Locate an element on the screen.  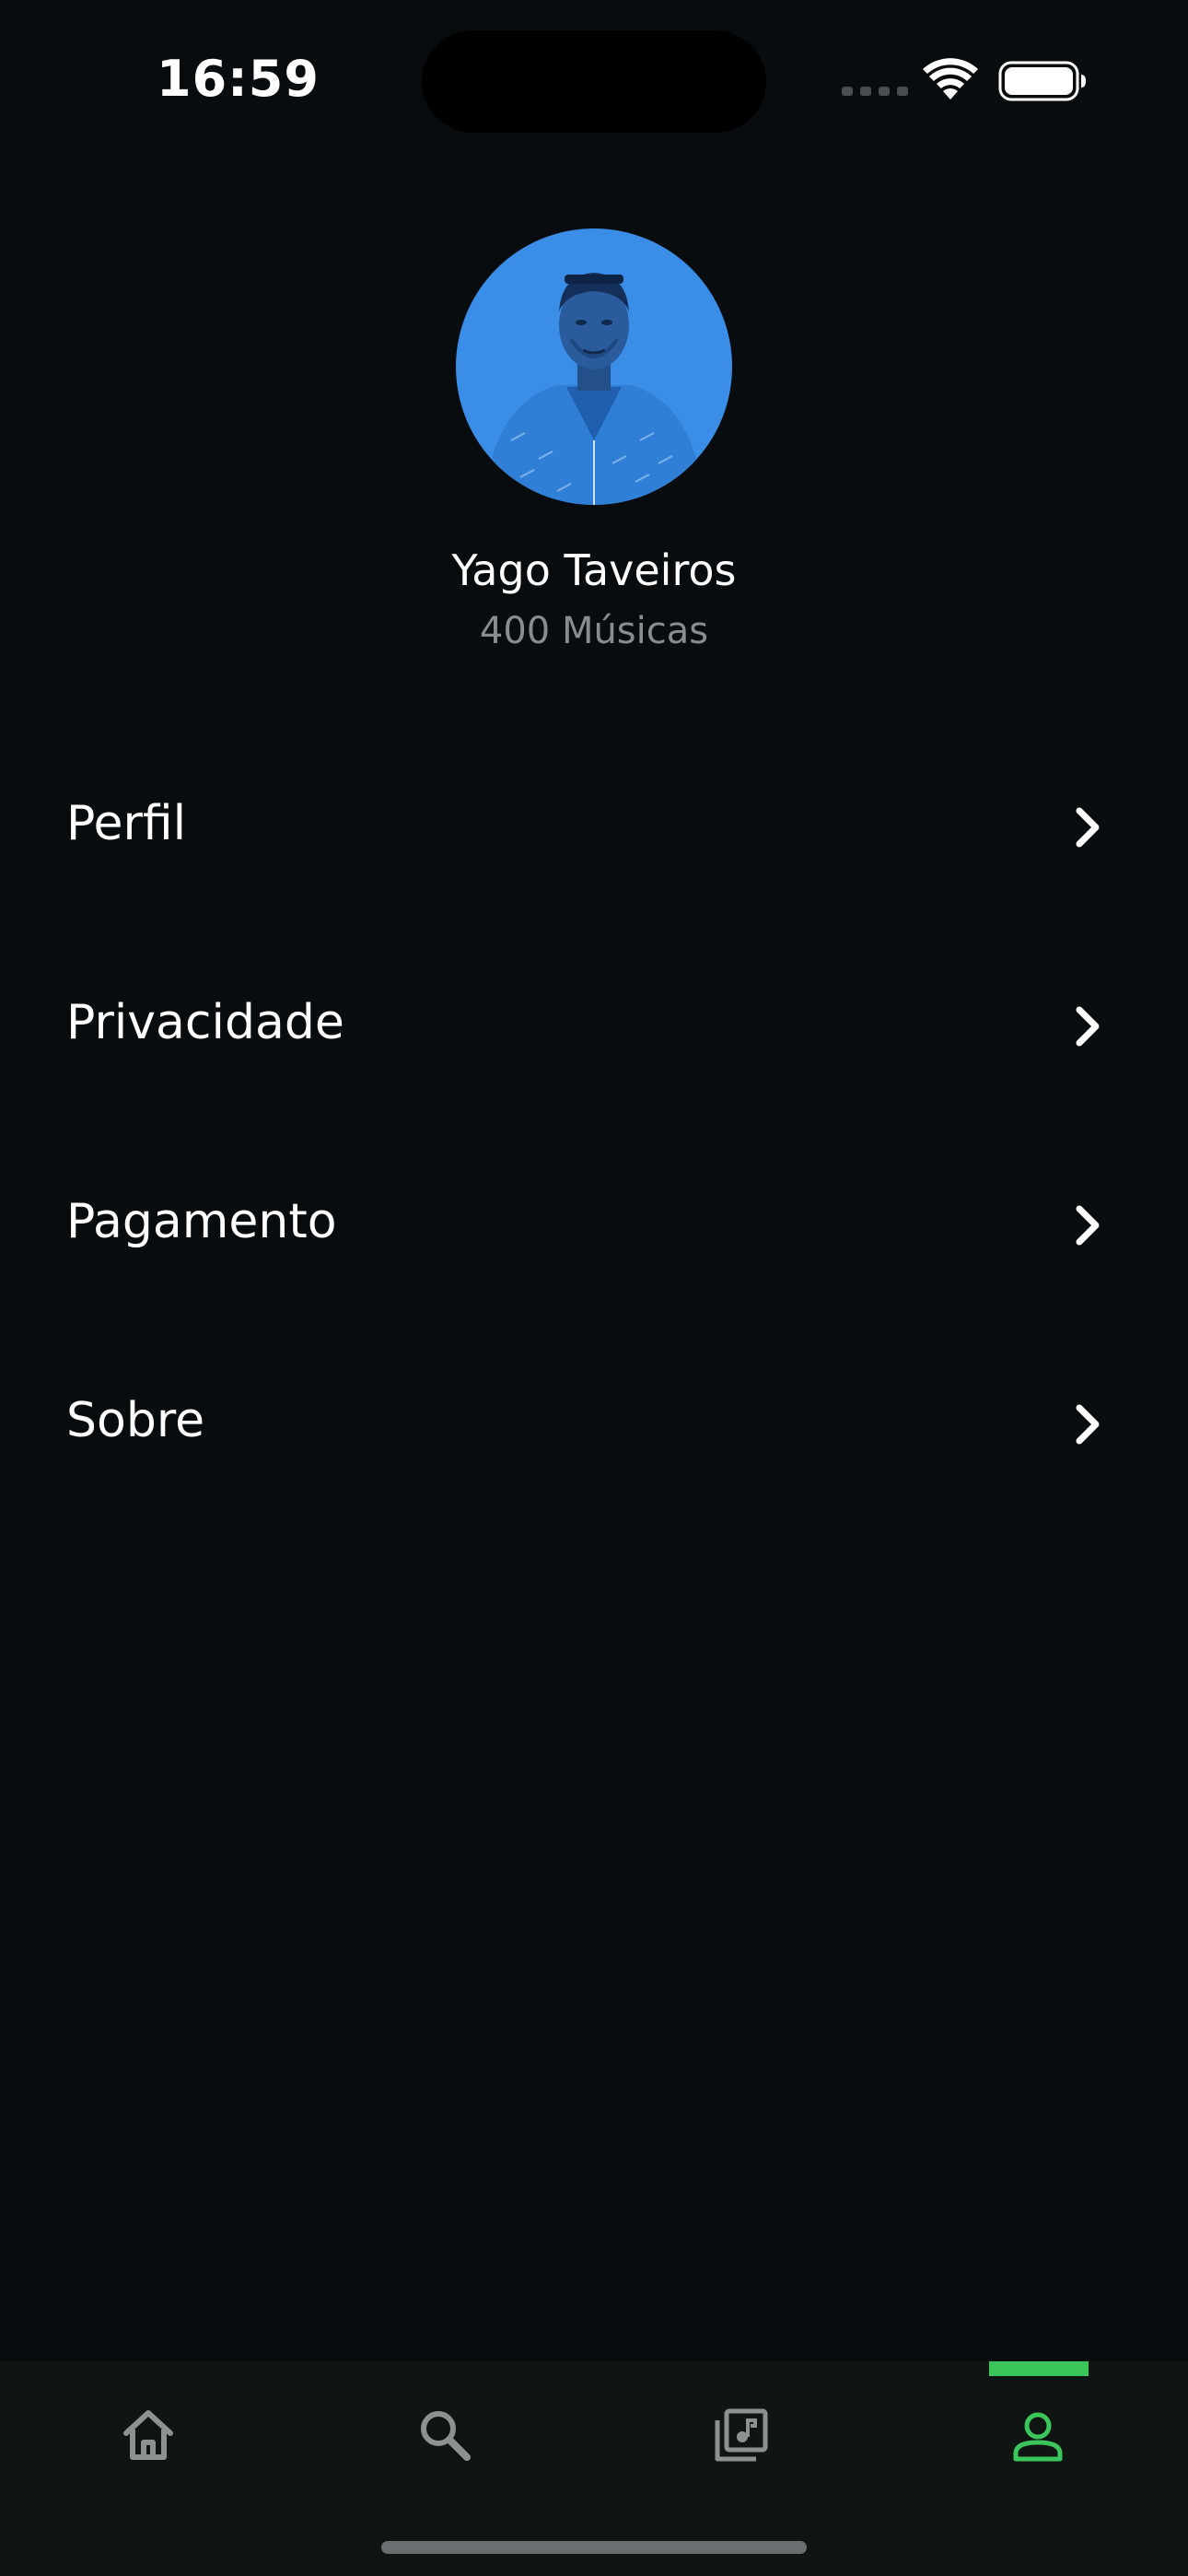
menu-item-pagamento: Pagamento is located at coordinates (594, 1225).